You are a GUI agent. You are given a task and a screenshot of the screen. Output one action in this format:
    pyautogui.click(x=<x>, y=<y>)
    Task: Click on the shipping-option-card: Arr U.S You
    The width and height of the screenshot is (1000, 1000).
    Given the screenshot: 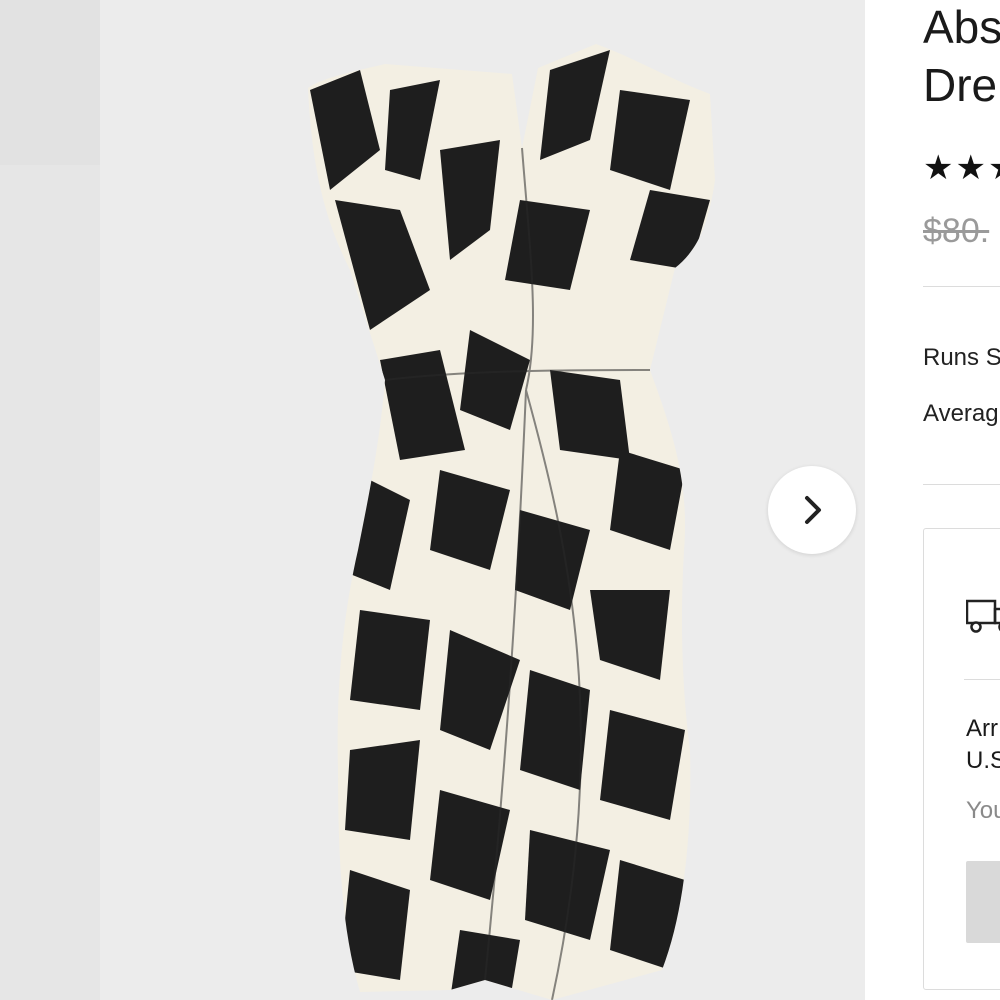 What is the action you would take?
    pyautogui.click(x=961, y=759)
    